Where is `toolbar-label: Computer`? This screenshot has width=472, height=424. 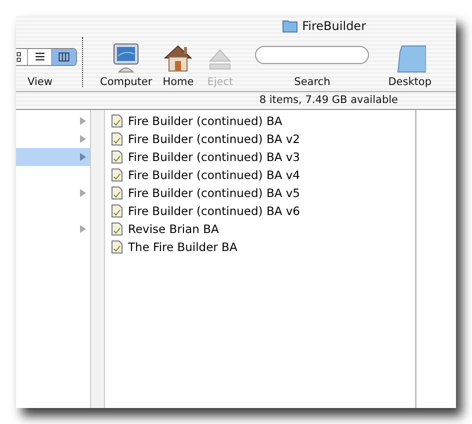
toolbar-label: Computer is located at coordinates (126, 82).